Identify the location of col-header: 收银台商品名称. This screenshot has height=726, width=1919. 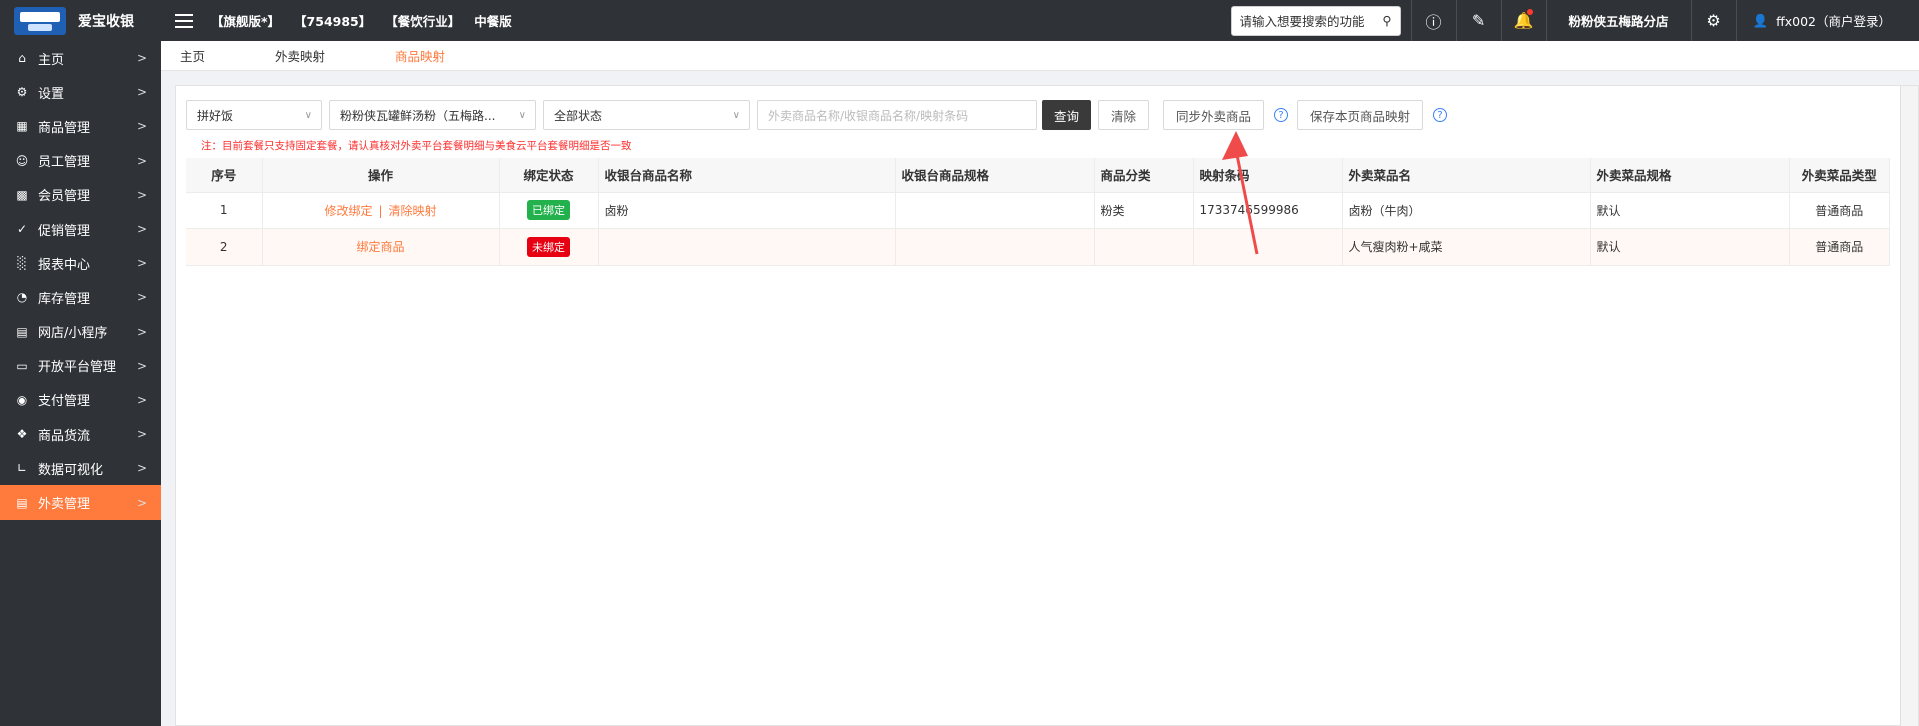
(747, 175).